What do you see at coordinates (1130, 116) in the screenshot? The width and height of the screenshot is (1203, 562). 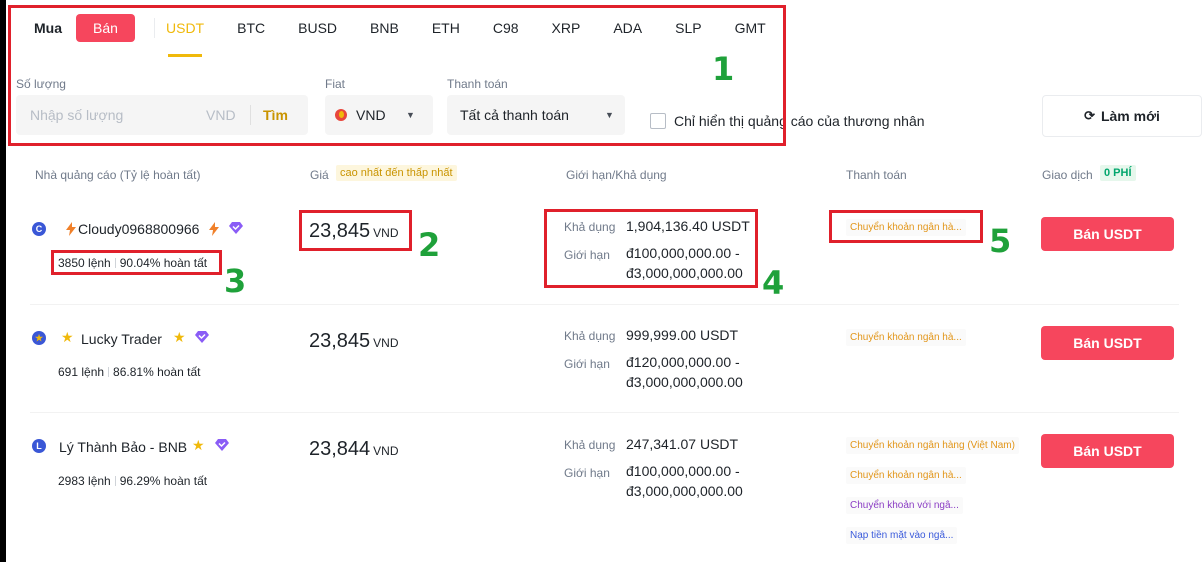 I see `refresh-label: Làm mới` at bounding box center [1130, 116].